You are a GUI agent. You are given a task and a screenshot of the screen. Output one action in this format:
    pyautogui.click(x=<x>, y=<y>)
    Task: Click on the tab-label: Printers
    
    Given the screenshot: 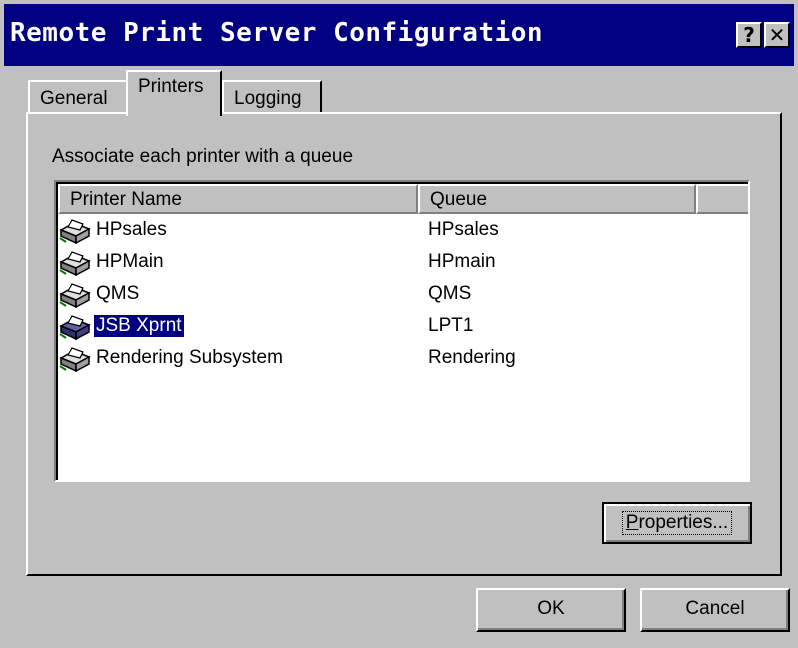 What is the action you would take?
    pyautogui.click(x=171, y=86)
    